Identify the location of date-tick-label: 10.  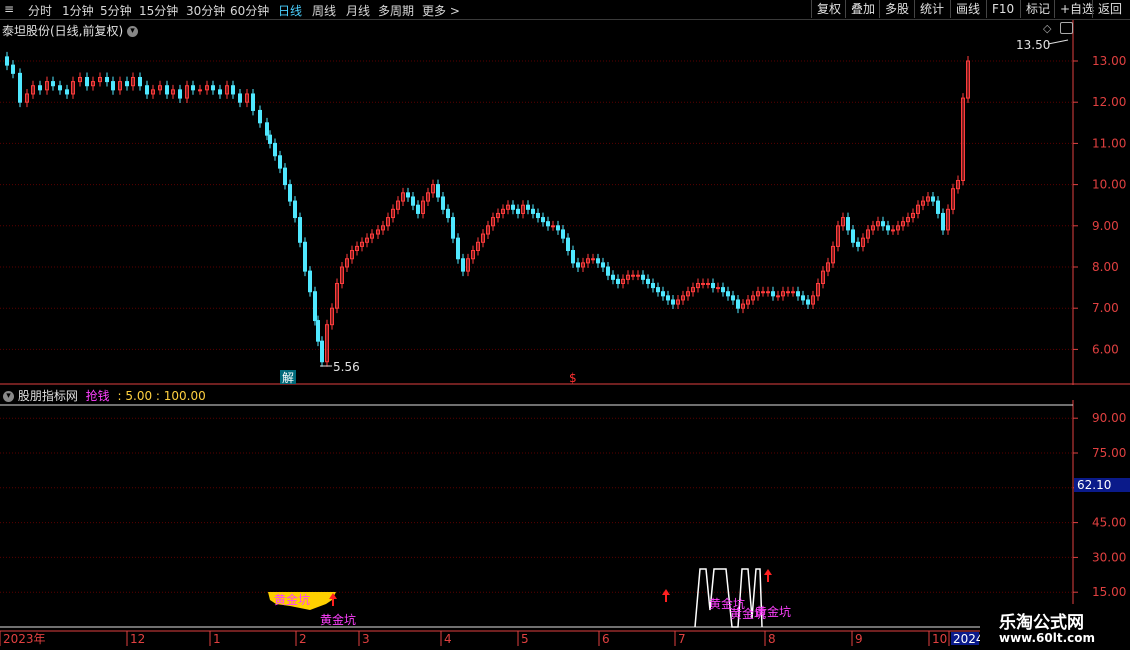
(939, 639).